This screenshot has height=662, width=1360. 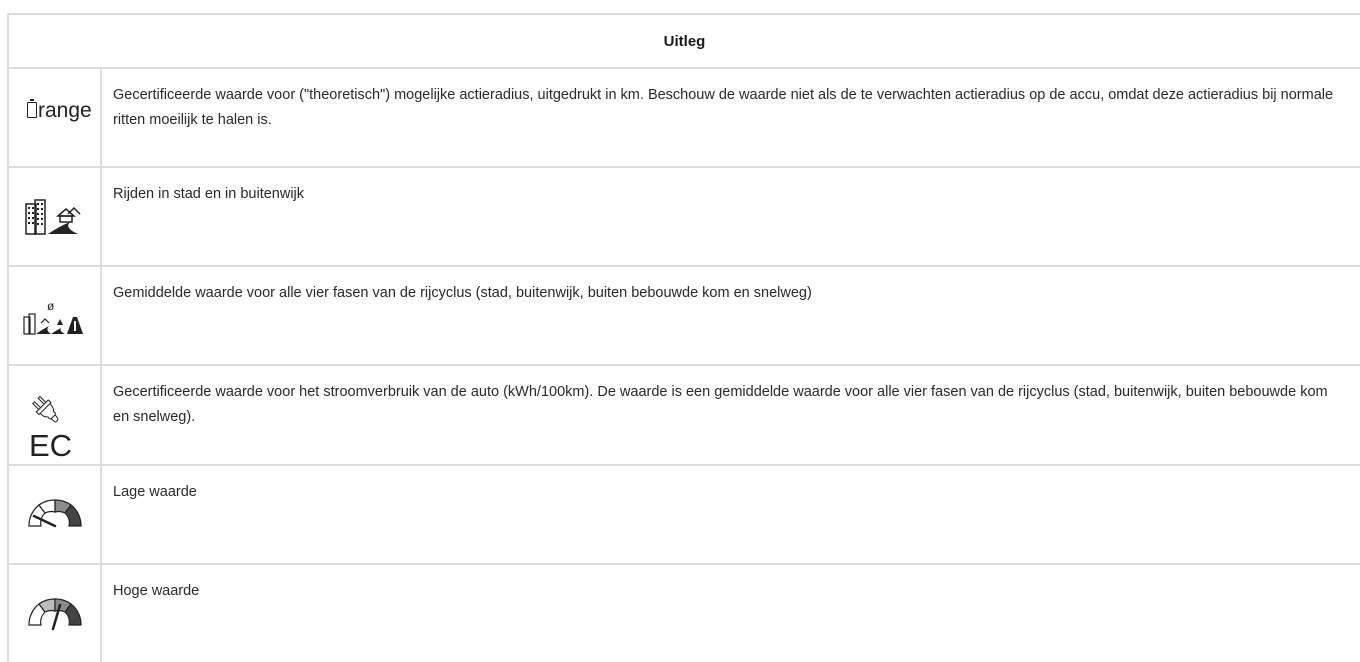 I want to click on table-header: Uitleg, so click(x=683, y=41).